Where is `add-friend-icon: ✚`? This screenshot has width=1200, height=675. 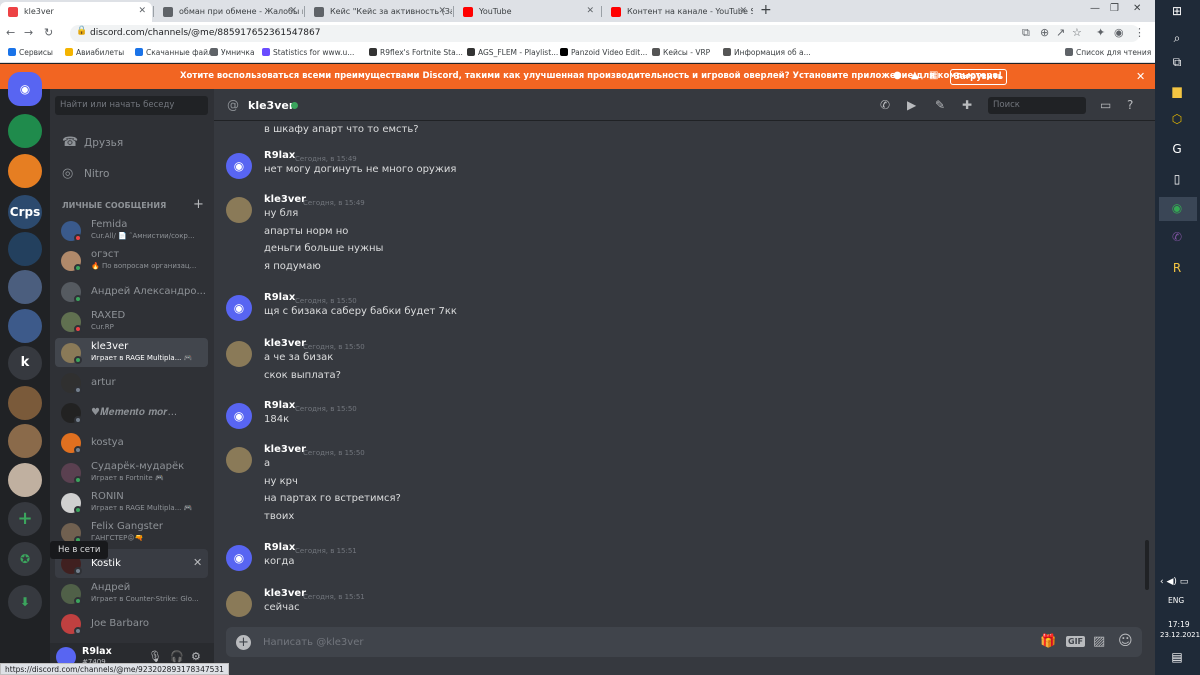
add-friend-icon: ✚ is located at coordinates (967, 105).